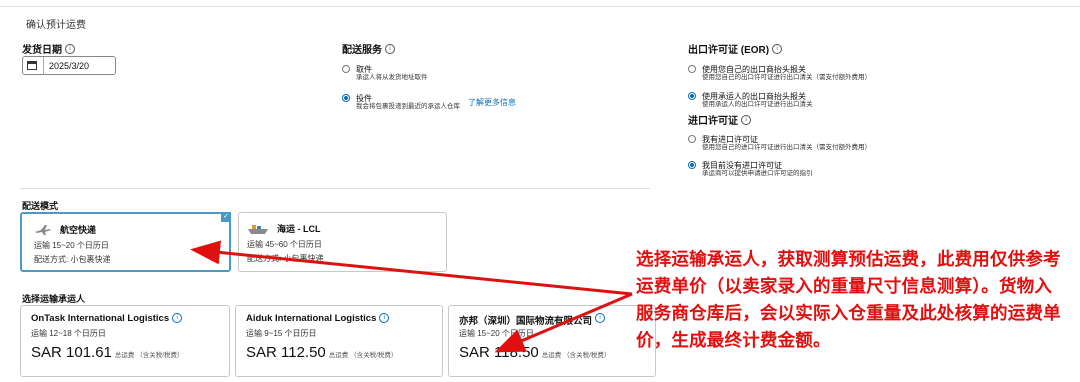 This screenshot has width=1080, height=382. What do you see at coordinates (411, 268) in the screenshot?
I see `arrow-to-air-mode` at bounding box center [411, 268].